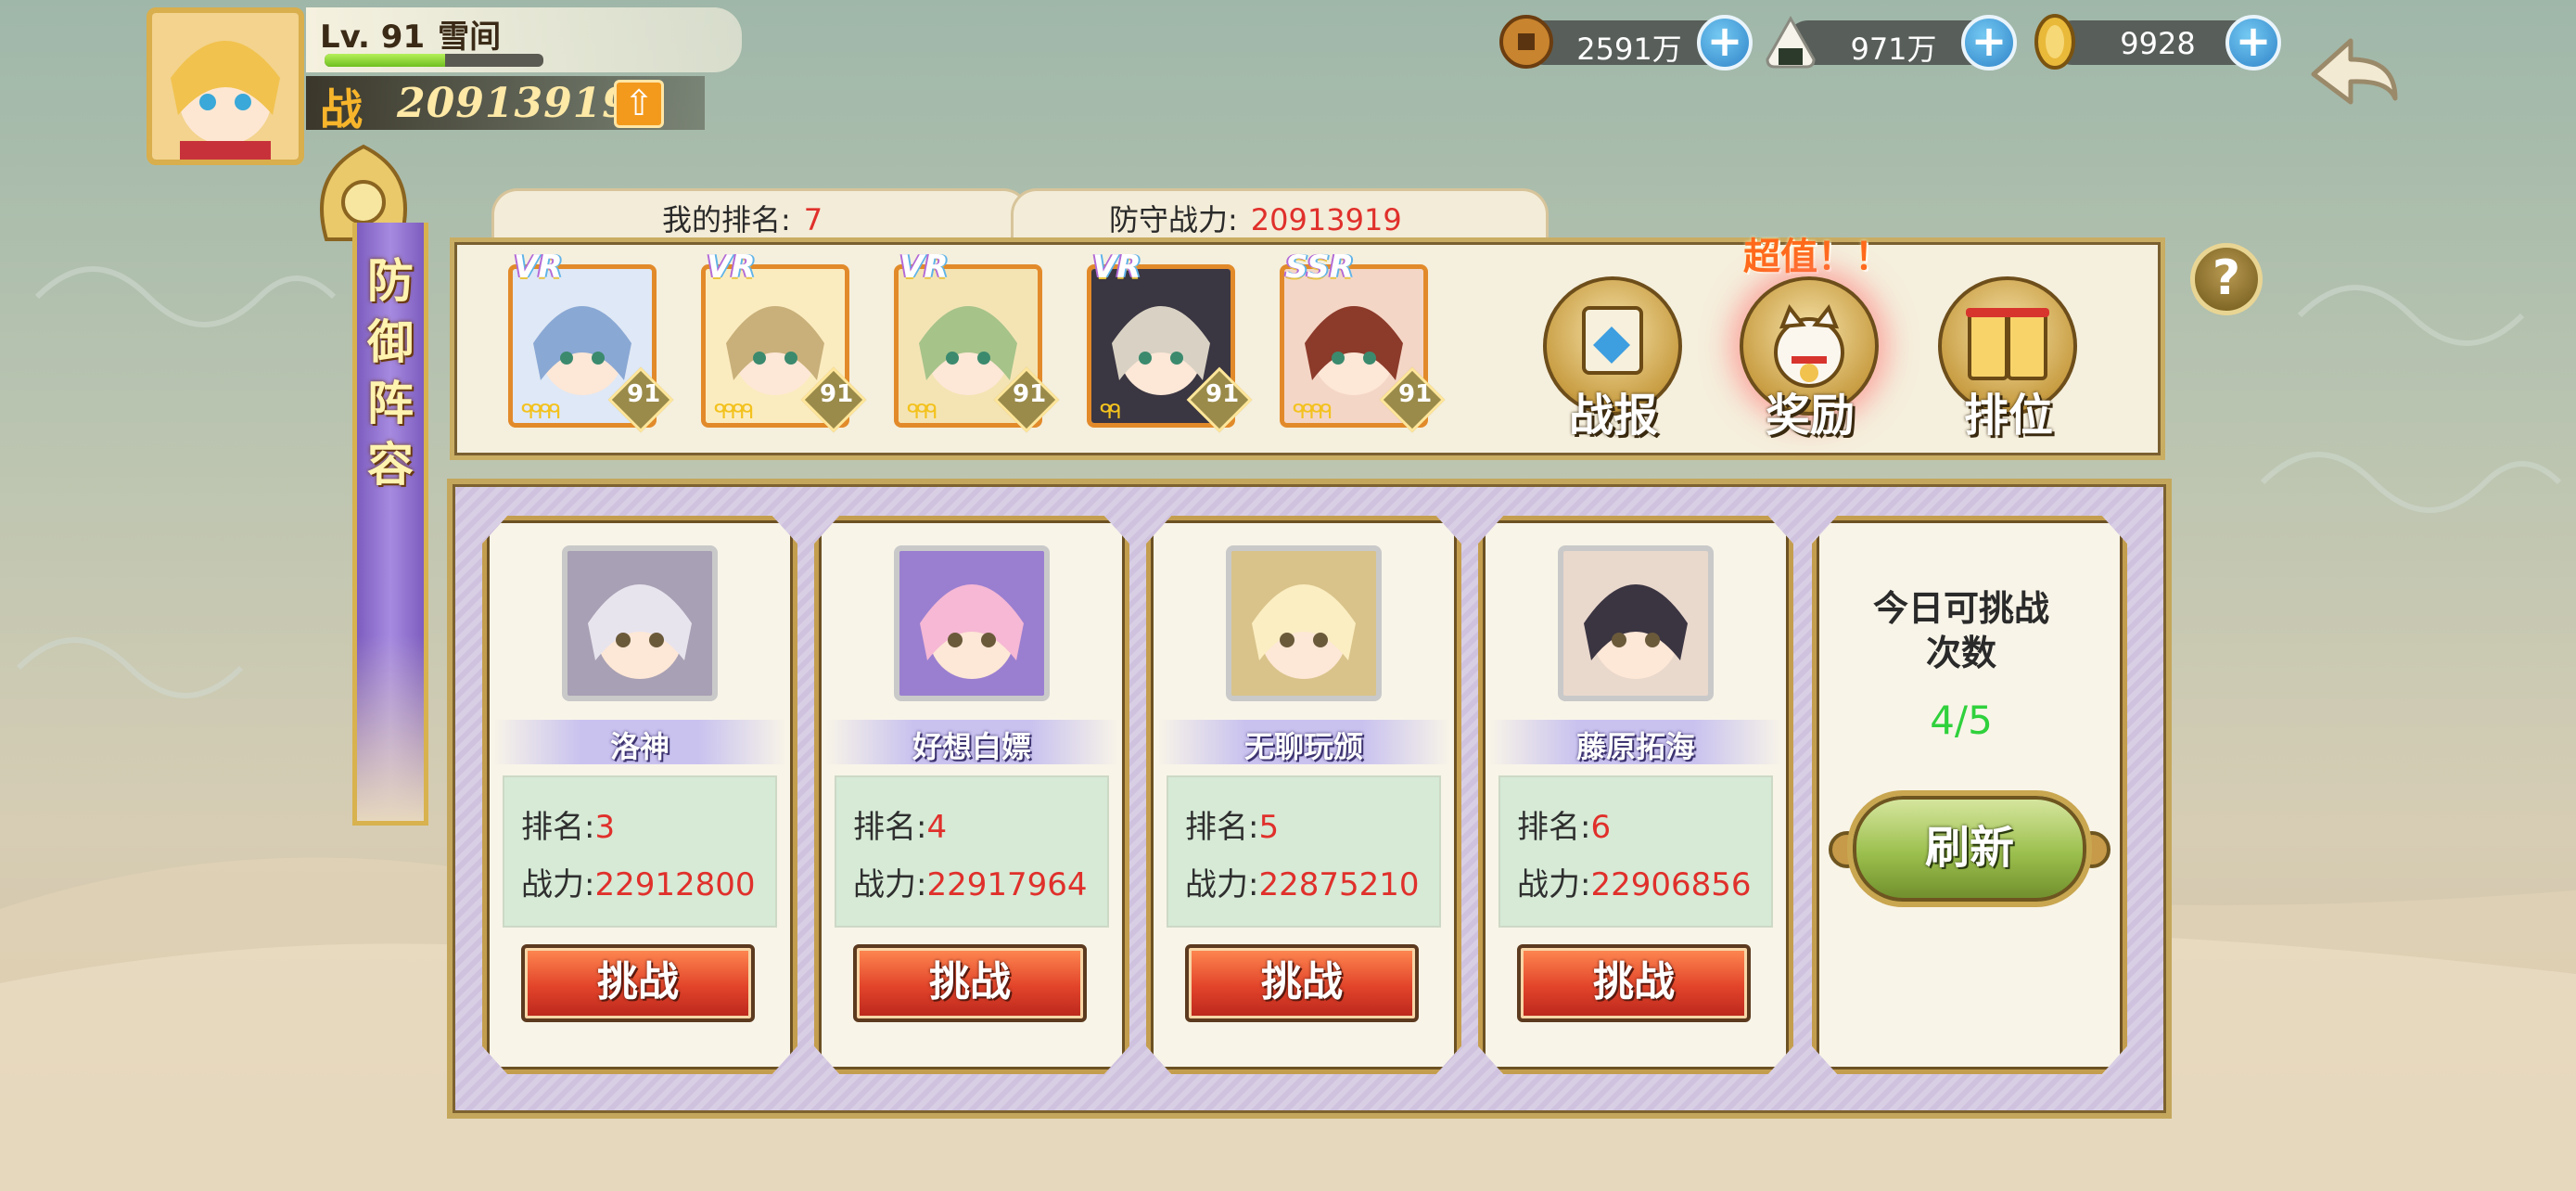  What do you see at coordinates (2009, 416) in the screenshot?
I see `ranking-label: 排位` at bounding box center [2009, 416].